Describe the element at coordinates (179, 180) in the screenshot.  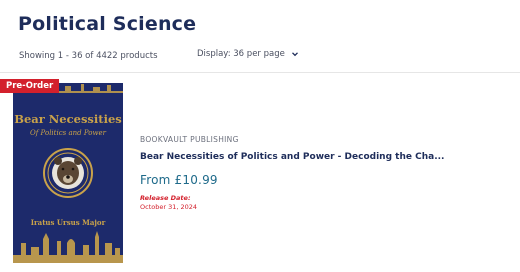
I see `product-price: From £10.99` at that location.